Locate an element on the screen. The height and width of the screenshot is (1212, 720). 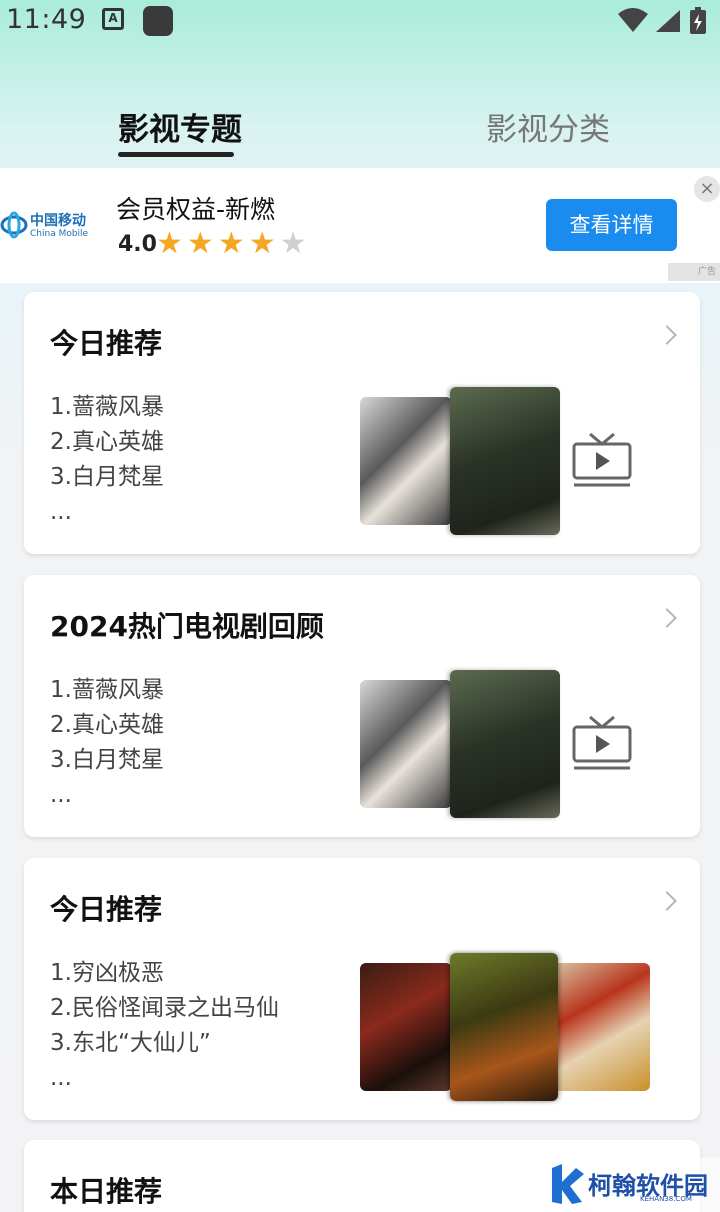
status-bar: 11:49 A is located at coordinates (360, 22).